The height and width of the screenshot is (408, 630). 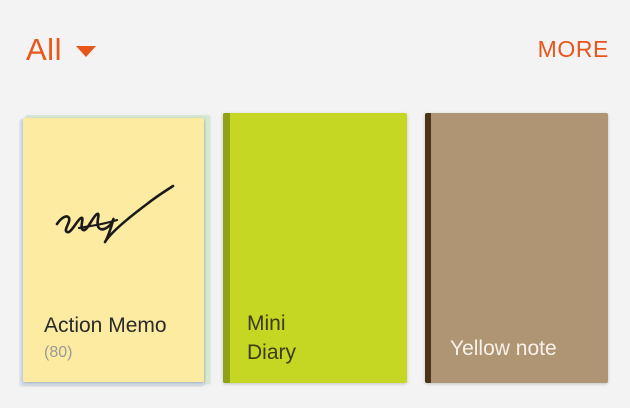 I want to click on notebook-count: (80), so click(x=58, y=352).